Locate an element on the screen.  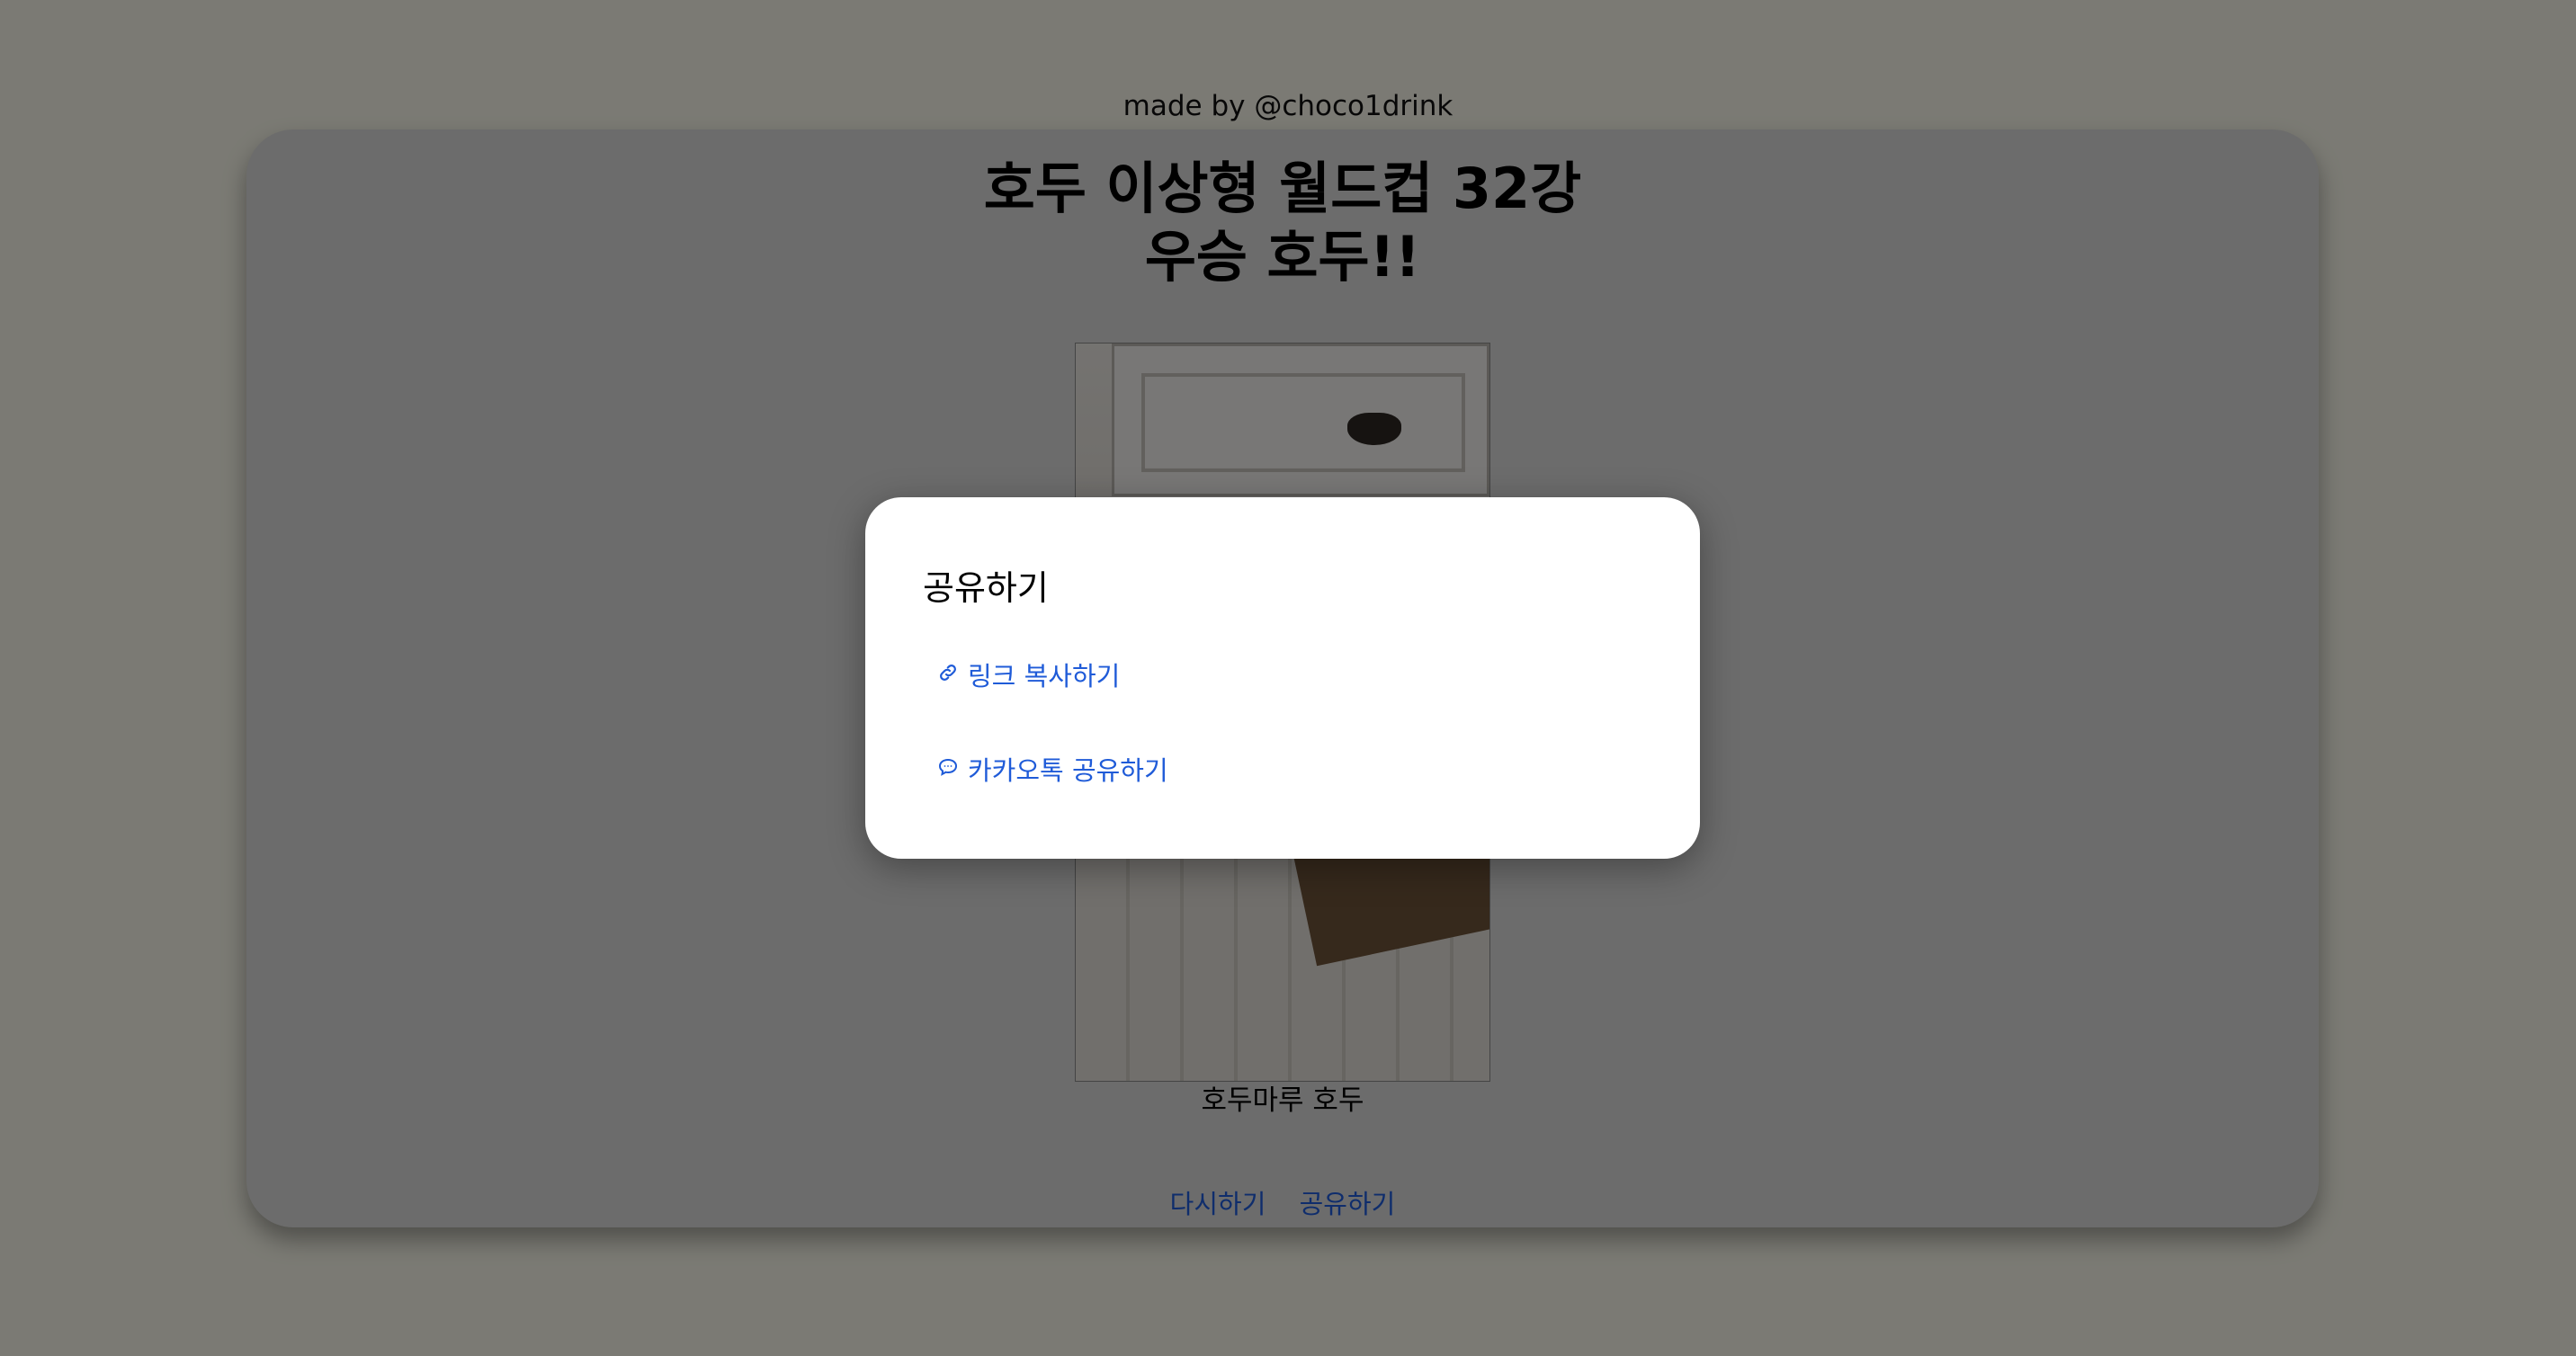
kakaotalk-share-button: 카카오톡 공유하기 is located at coordinates (1052, 769).